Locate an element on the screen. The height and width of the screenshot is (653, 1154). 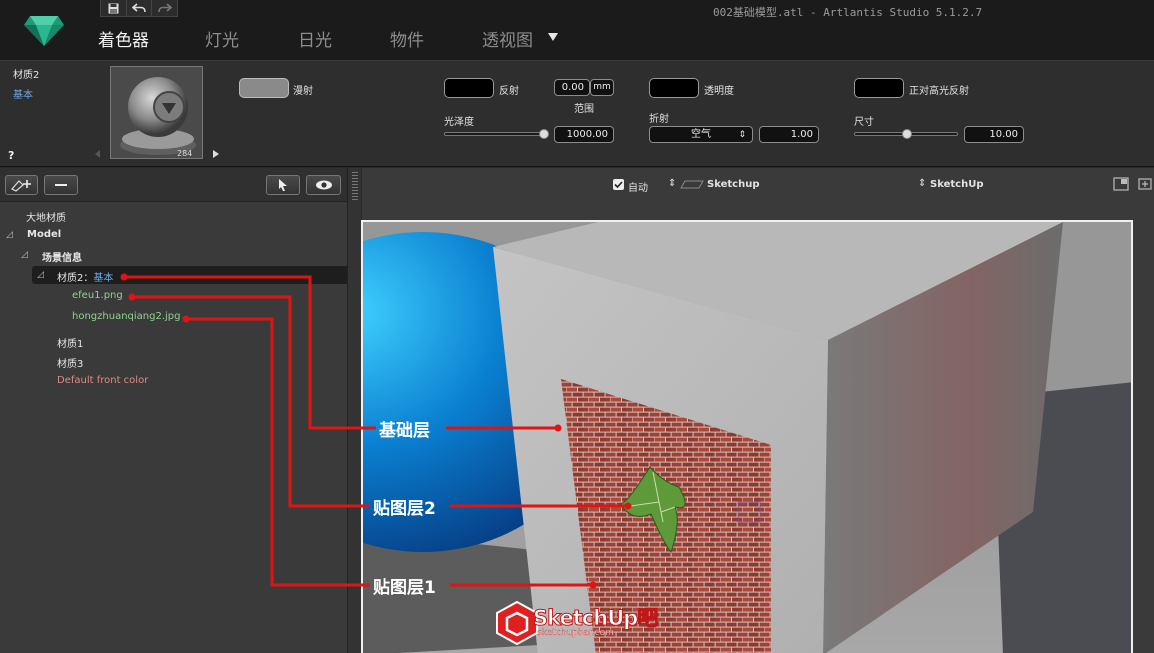
annotation-map-layer-2: 贴图层2 is located at coordinates (404, 509).